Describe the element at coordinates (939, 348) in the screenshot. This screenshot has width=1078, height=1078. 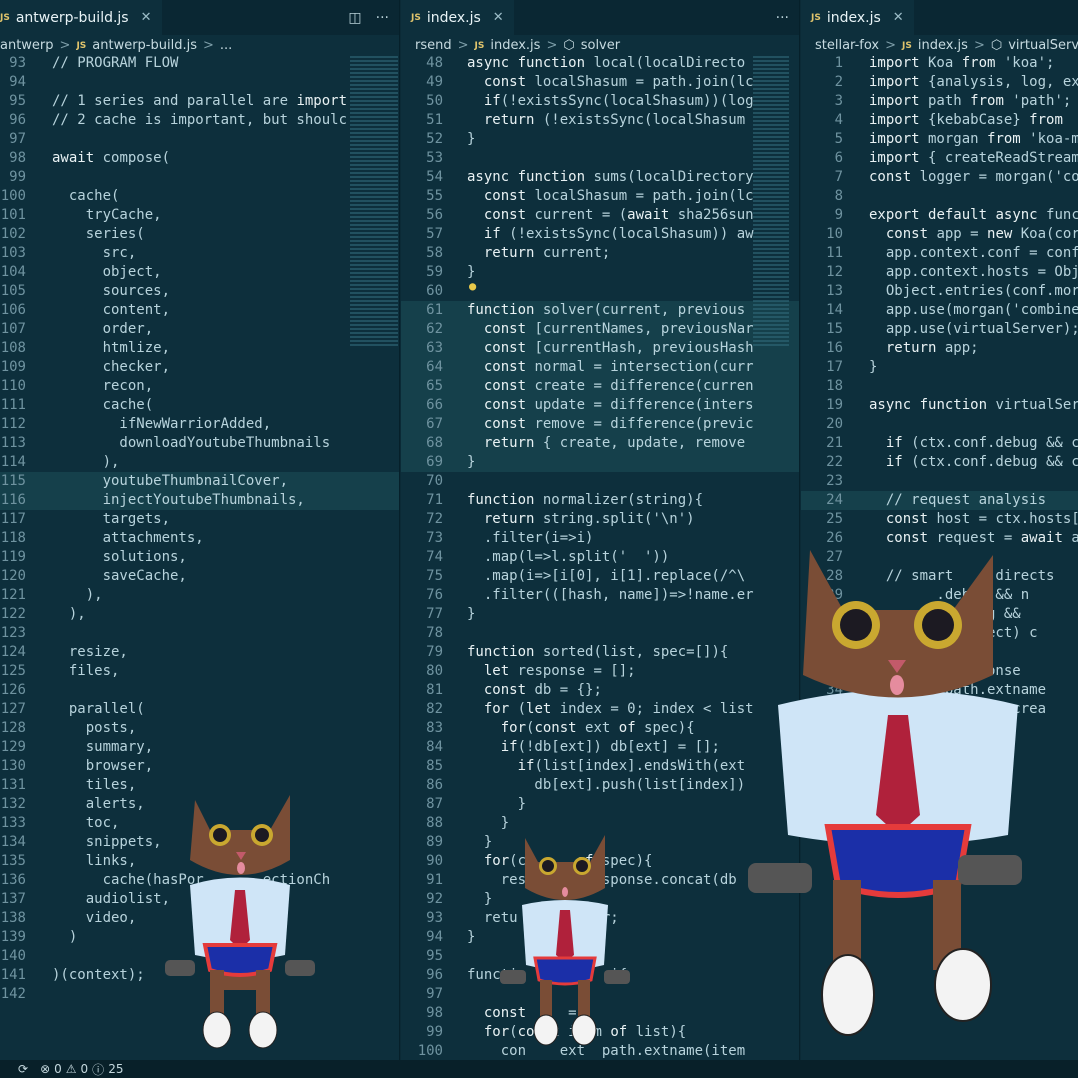
I see `code-line: 16 return app;` at that location.